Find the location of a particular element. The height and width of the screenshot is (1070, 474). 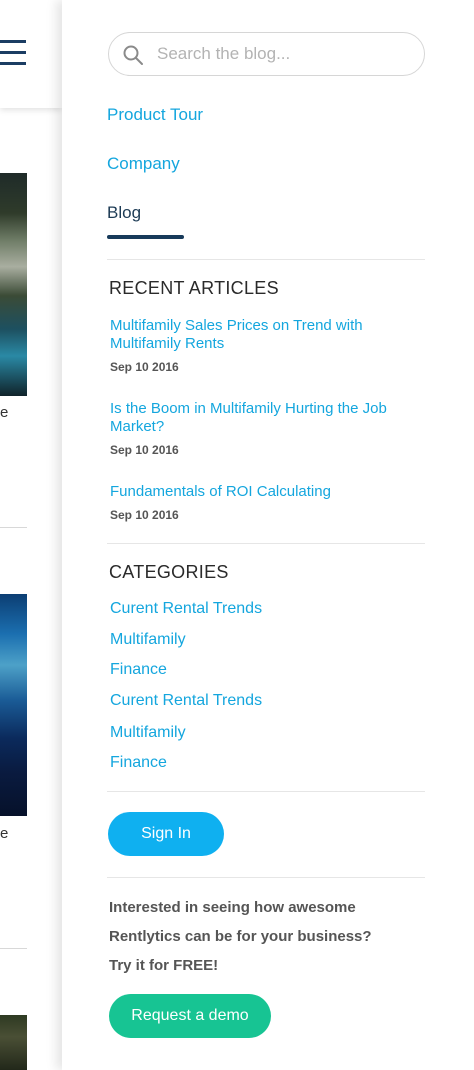

recent-articles-heading: RECENT ARTICLES is located at coordinates (194, 288).